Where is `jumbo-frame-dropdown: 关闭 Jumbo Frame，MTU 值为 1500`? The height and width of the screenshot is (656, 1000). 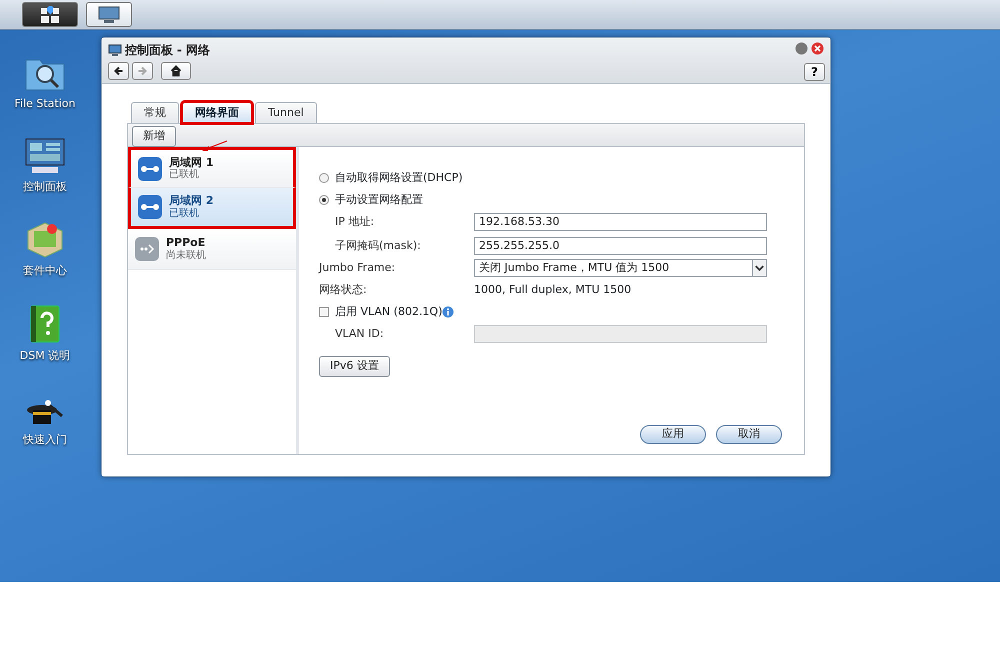 jumbo-frame-dropdown: 关闭 Jumbo Frame，MTU 值为 1500 is located at coordinates (620, 268).